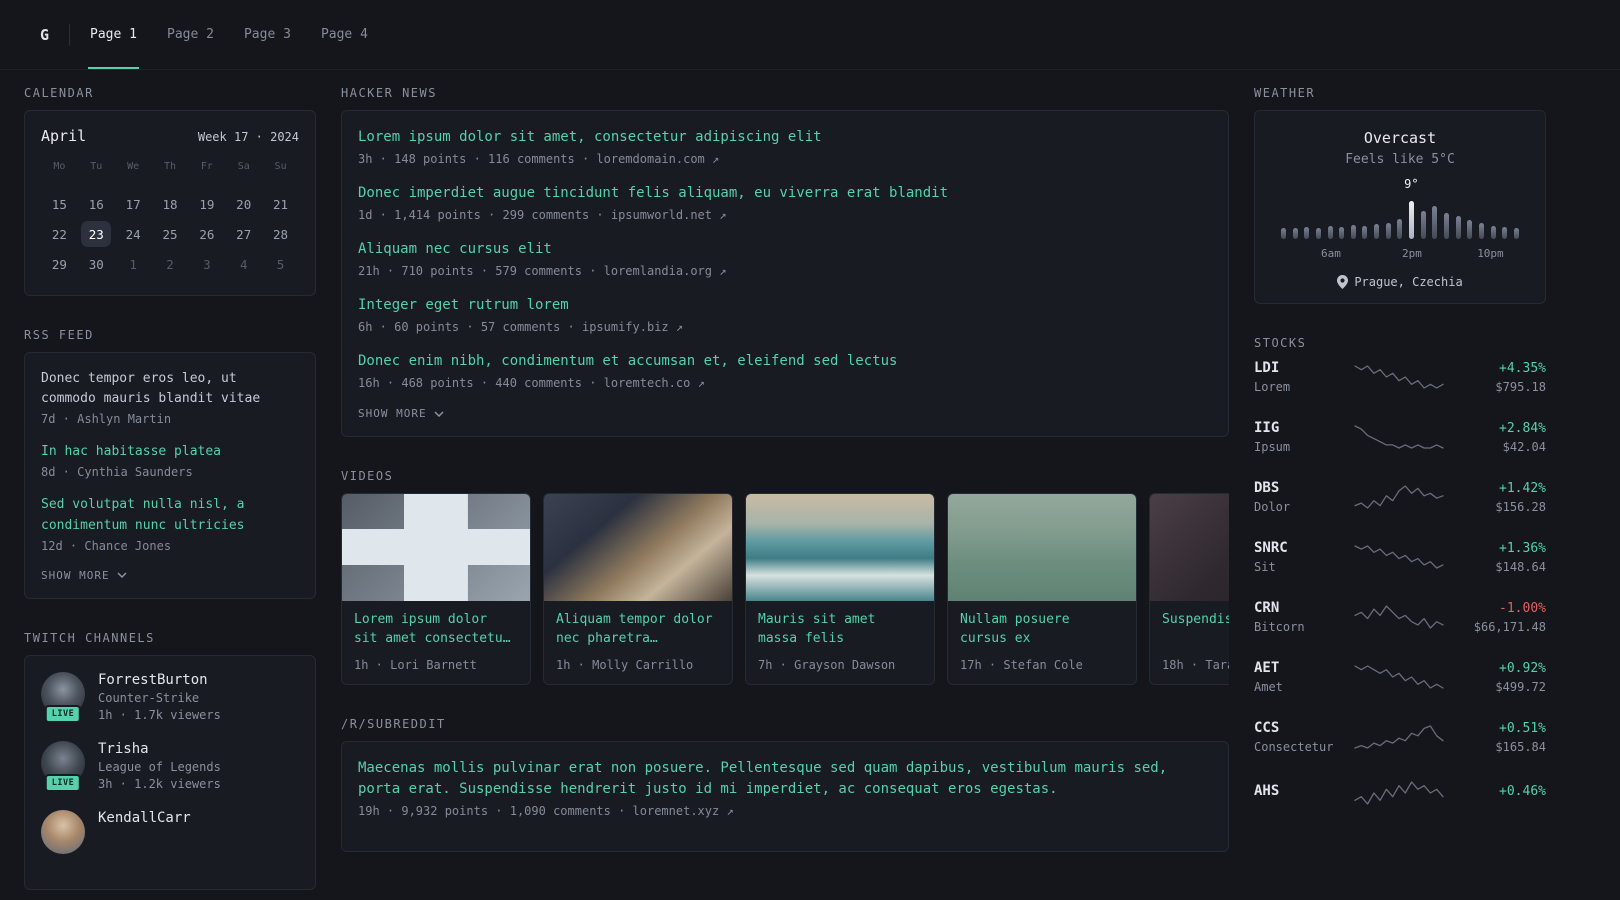  What do you see at coordinates (1265, 567) in the screenshot?
I see `stock-name: Sit` at bounding box center [1265, 567].